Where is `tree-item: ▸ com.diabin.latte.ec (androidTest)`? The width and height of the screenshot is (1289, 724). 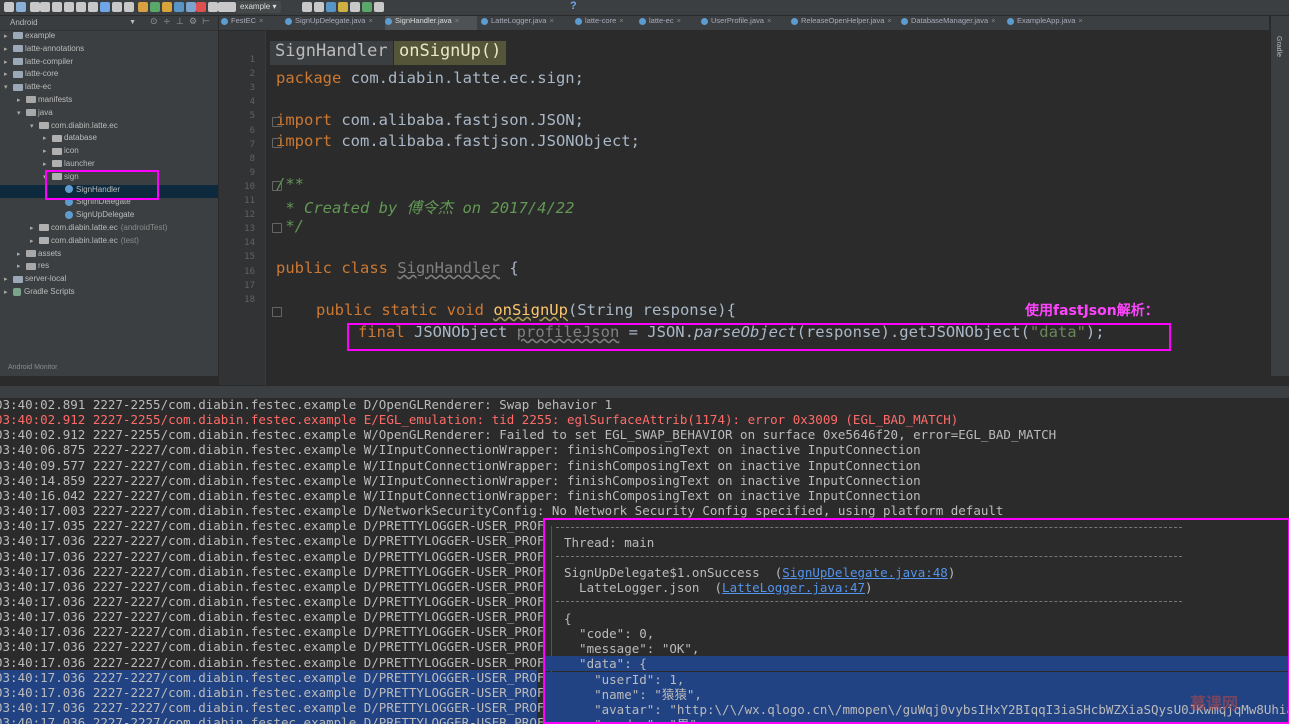 tree-item: ▸ com.diabin.latte.ec (androidTest) is located at coordinates (109, 229).